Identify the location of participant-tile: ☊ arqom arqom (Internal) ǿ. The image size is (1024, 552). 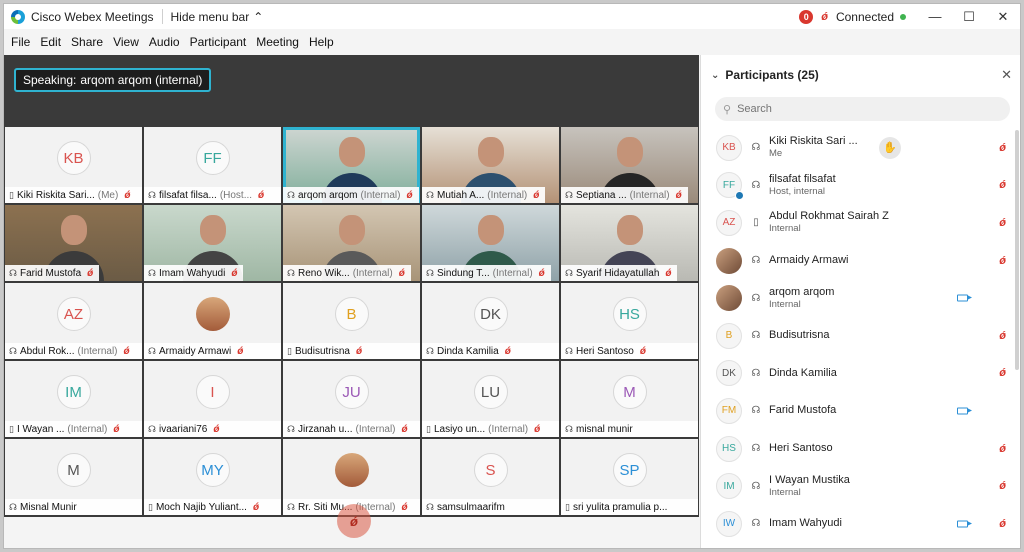
(351, 165).